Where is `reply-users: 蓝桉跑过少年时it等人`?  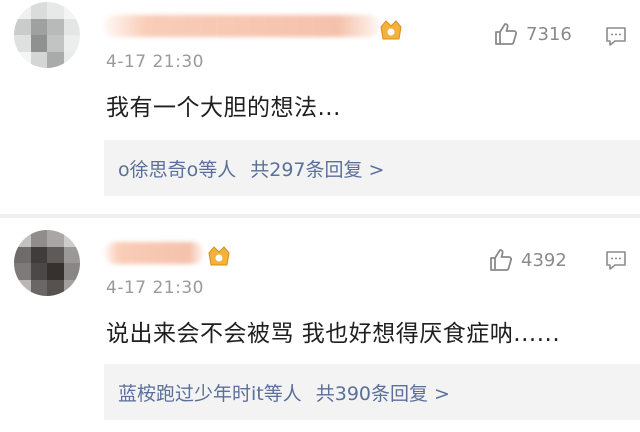 reply-users: 蓝桉跑过少年时it等人 is located at coordinates (210, 392).